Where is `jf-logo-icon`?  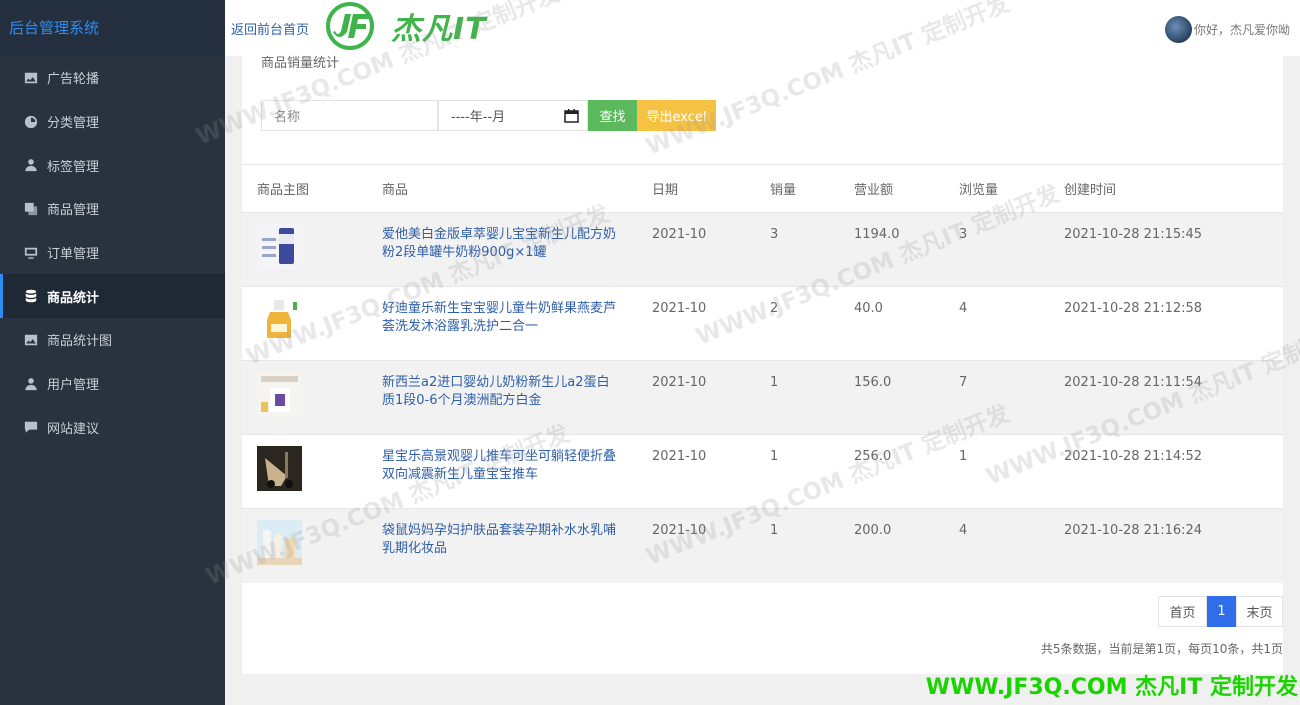
jf-logo-icon is located at coordinates (350, 26).